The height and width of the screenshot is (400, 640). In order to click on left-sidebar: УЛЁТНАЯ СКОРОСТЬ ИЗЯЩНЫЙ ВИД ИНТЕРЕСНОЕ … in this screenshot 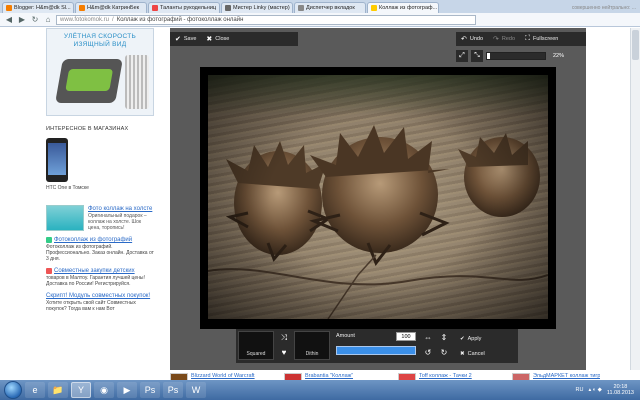, I will do `click(100, 199)`.